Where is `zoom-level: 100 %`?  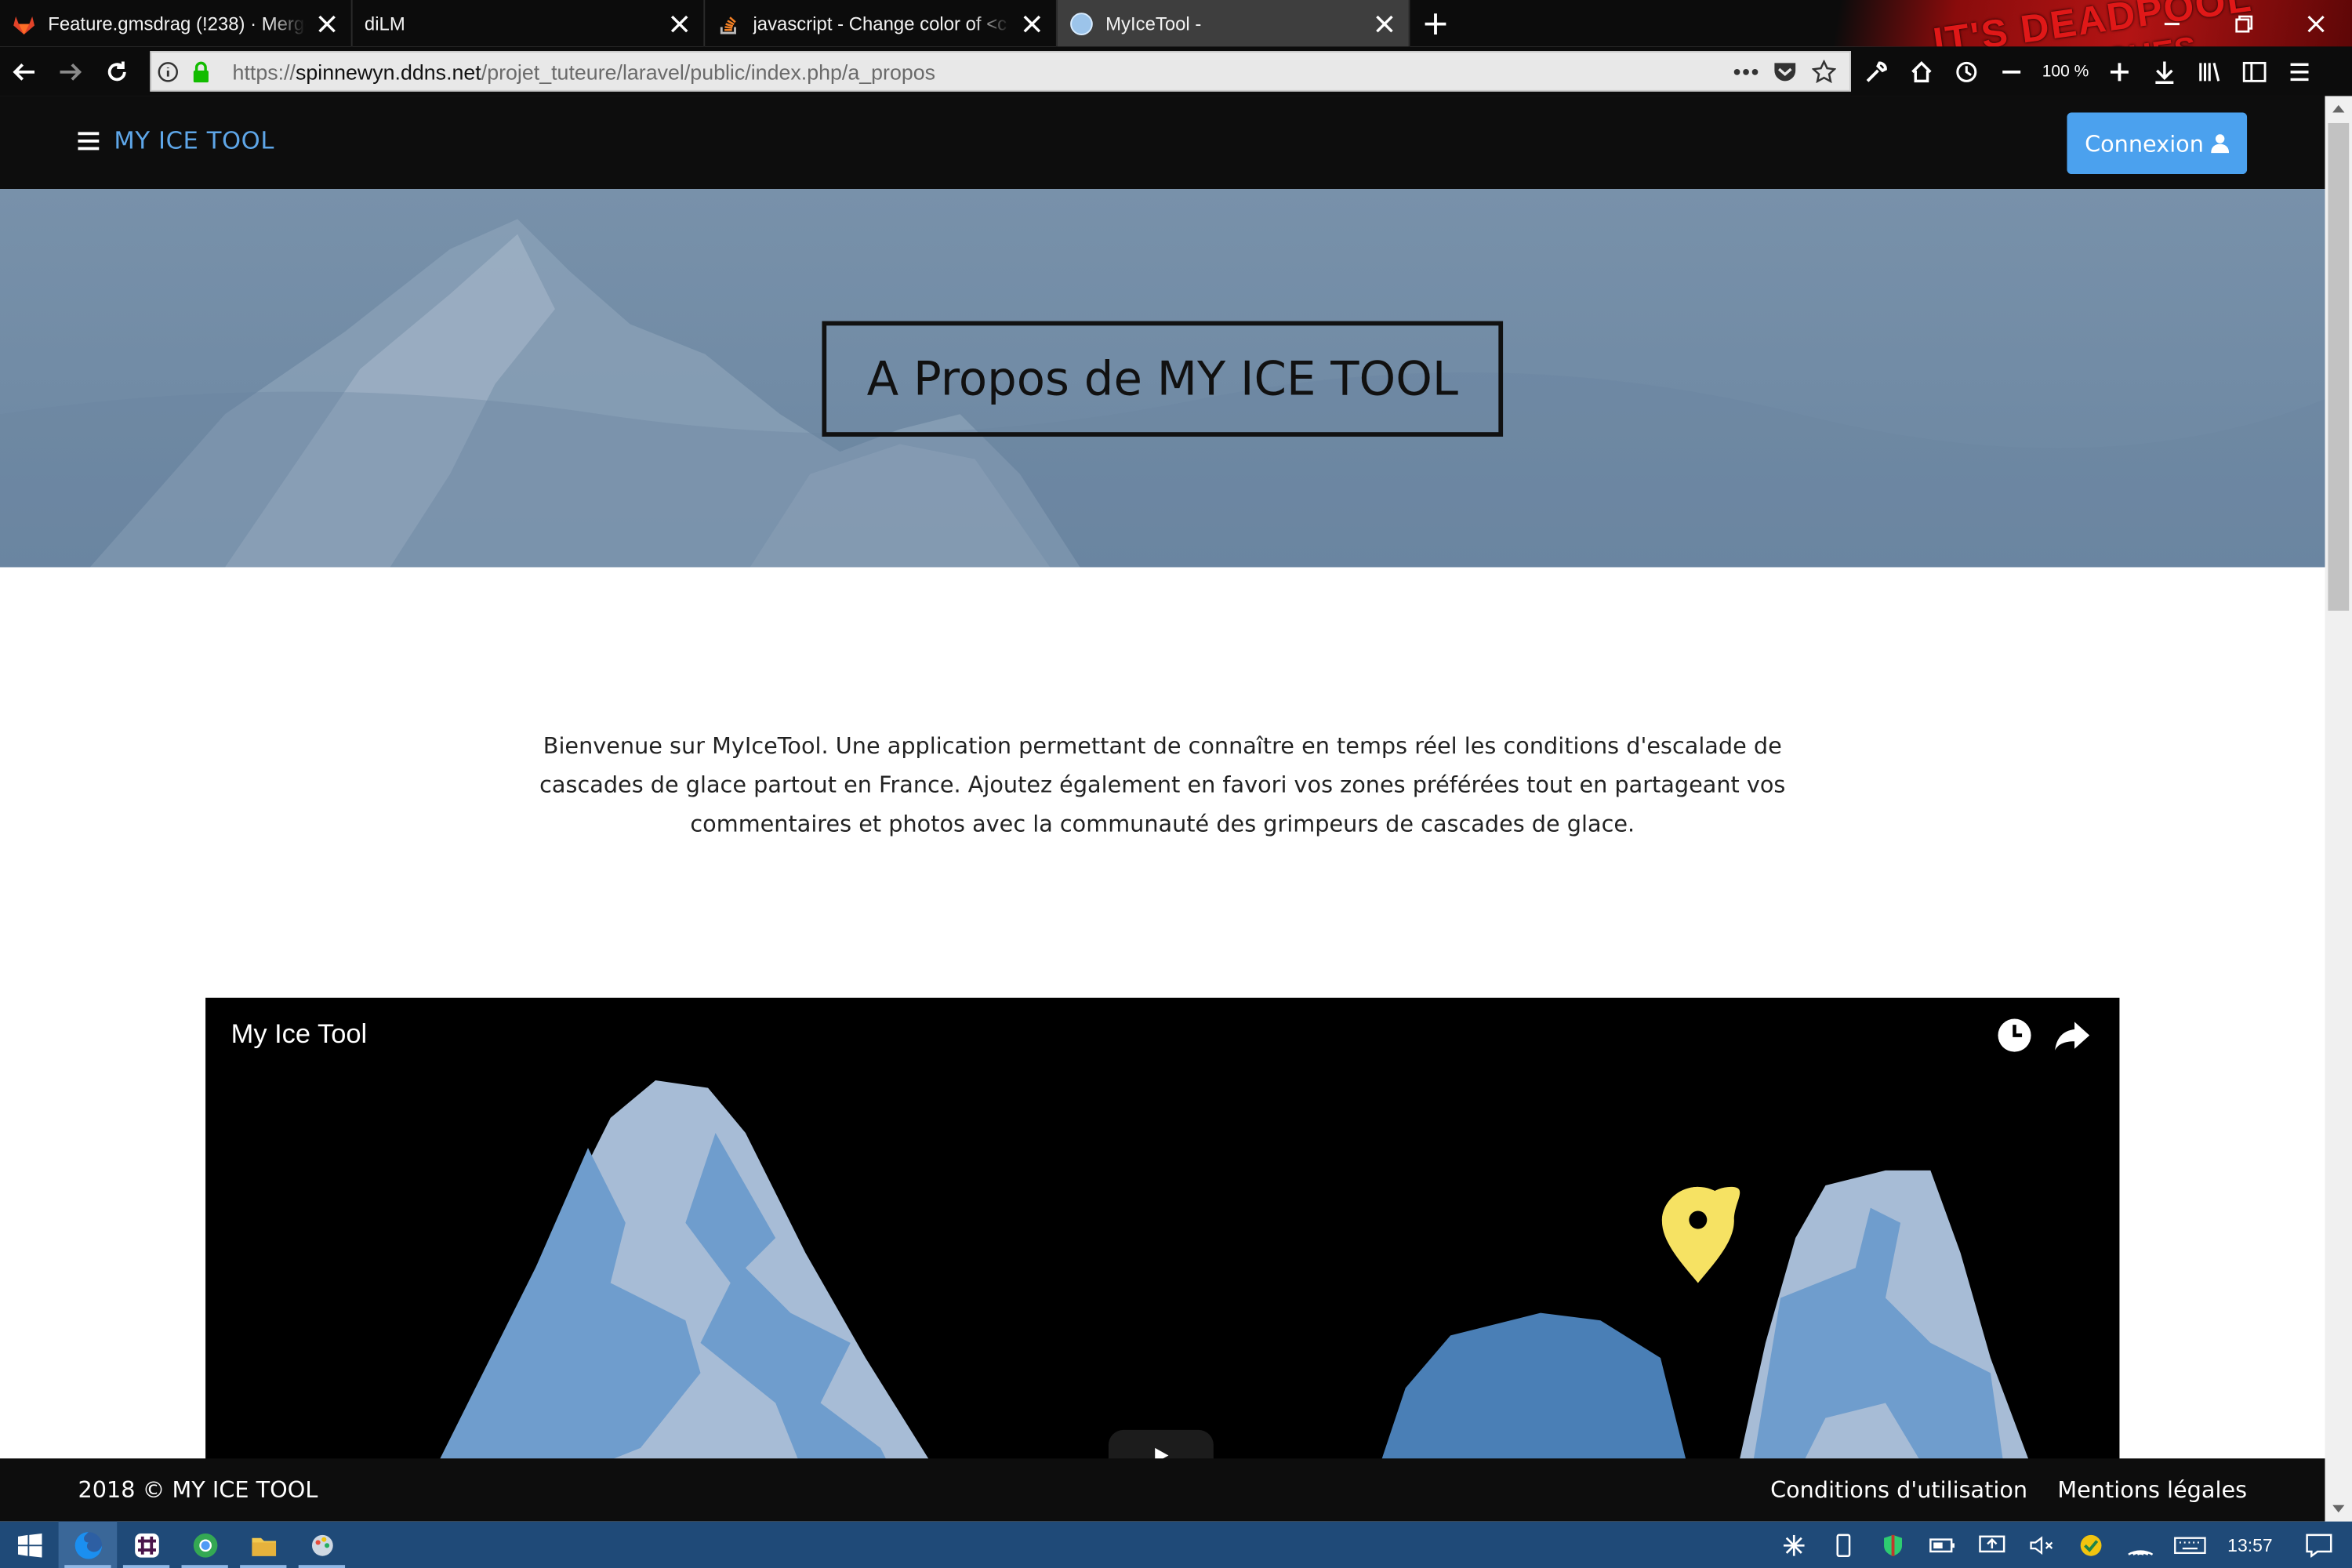 zoom-level: 100 % is located at coordinates (2065, 71).